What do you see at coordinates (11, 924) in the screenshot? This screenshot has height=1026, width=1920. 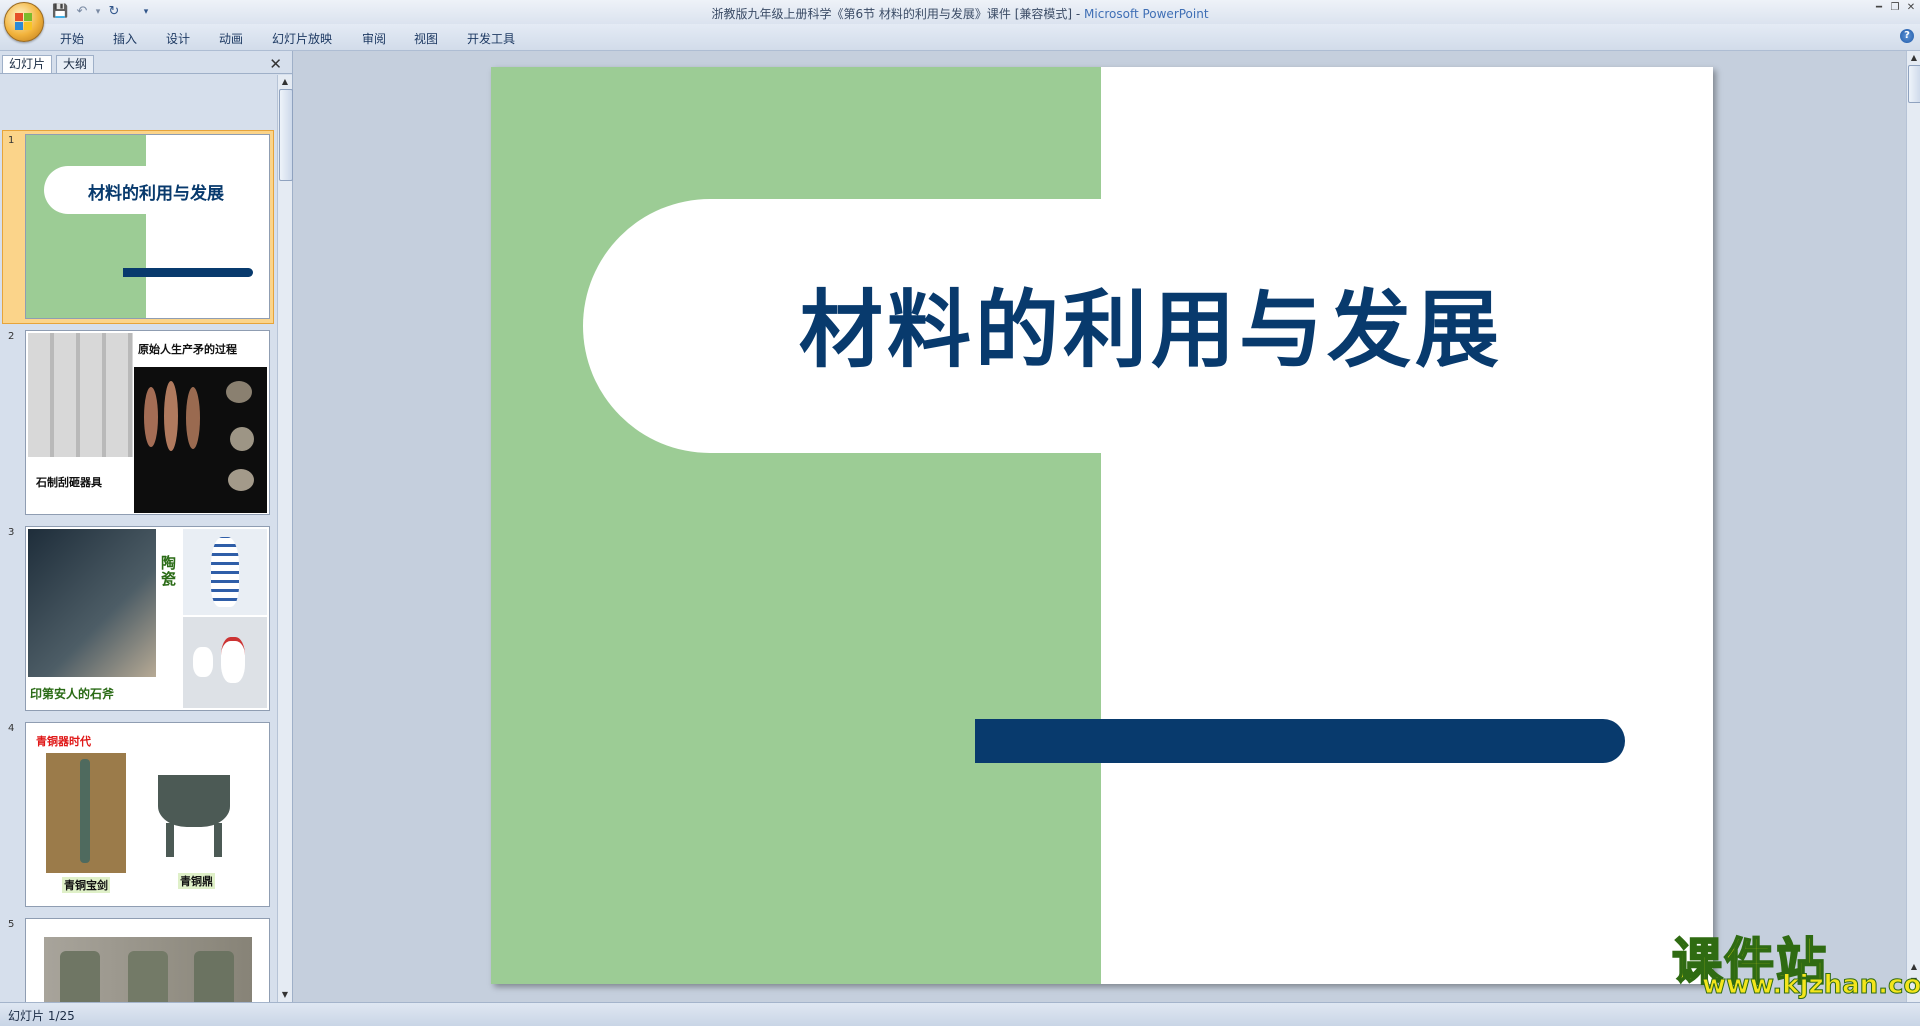 I see `slide-number: 5` at bounding box center [11, 924].